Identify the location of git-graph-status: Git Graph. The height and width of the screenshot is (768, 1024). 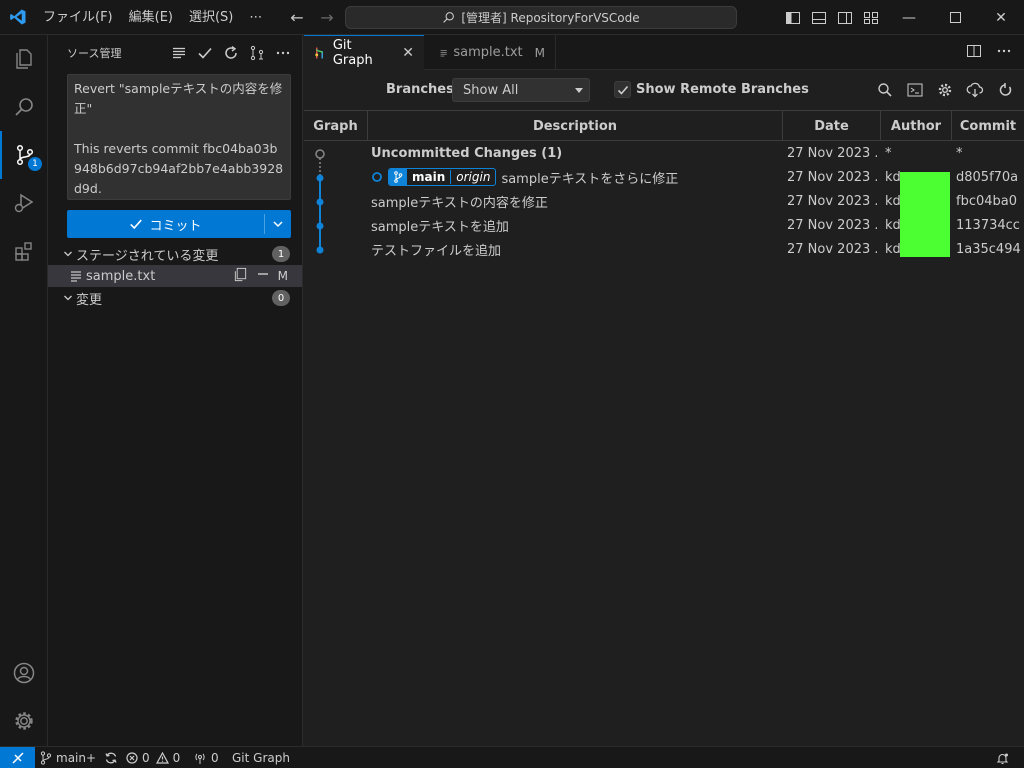
(261, 757).